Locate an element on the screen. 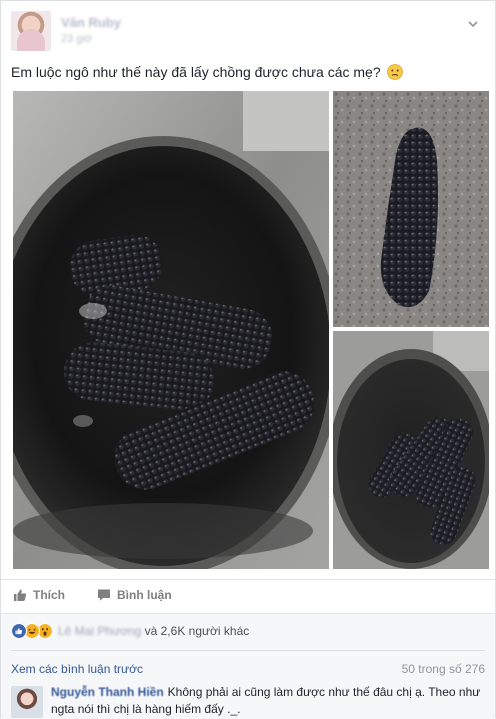  comment-label: Bình luận is located at coordinates (144, 595).